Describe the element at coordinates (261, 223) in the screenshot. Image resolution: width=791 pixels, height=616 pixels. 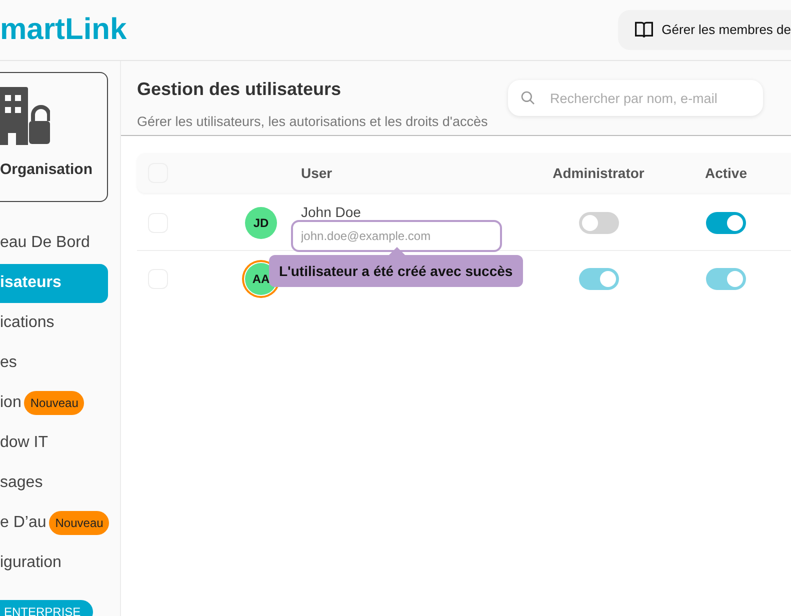
I see `user-avatar: JD` at that location.